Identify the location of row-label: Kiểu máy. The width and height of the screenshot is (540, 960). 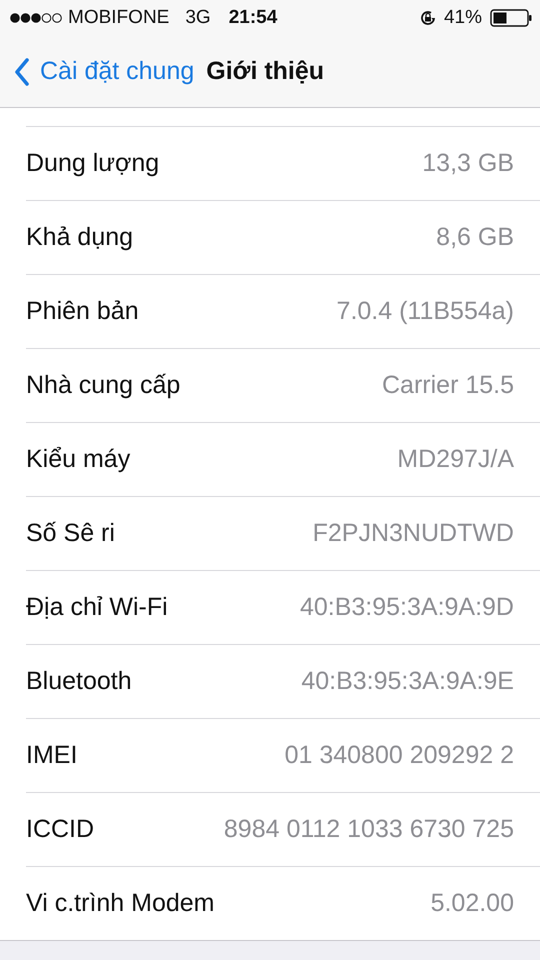
(78, 459).